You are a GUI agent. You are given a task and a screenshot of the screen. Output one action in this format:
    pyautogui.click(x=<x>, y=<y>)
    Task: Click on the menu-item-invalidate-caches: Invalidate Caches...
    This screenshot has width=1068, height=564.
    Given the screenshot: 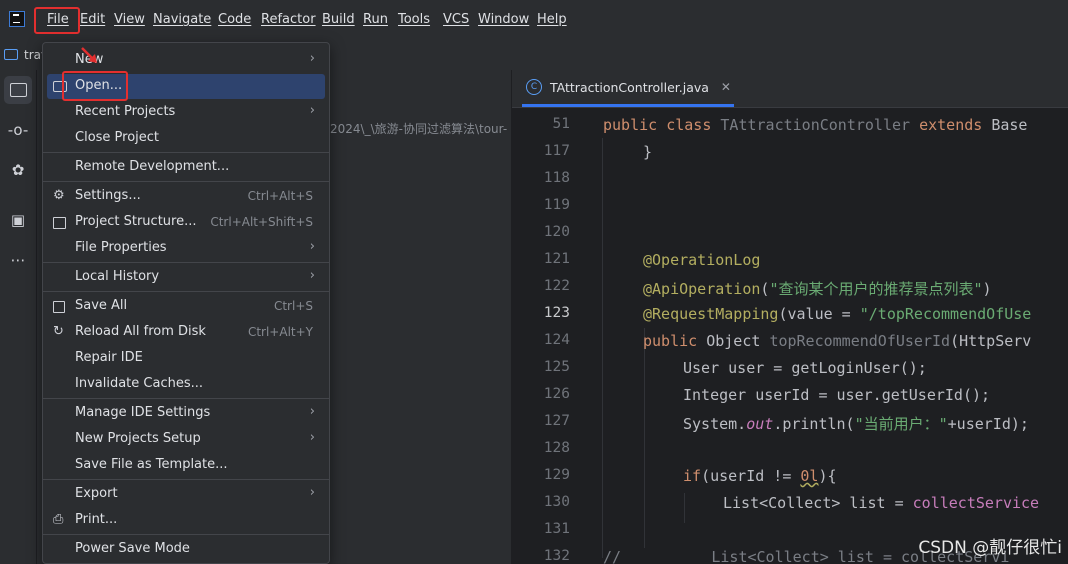 What is the action you would take?
    pyautogui.click(x=186, y=384)
    